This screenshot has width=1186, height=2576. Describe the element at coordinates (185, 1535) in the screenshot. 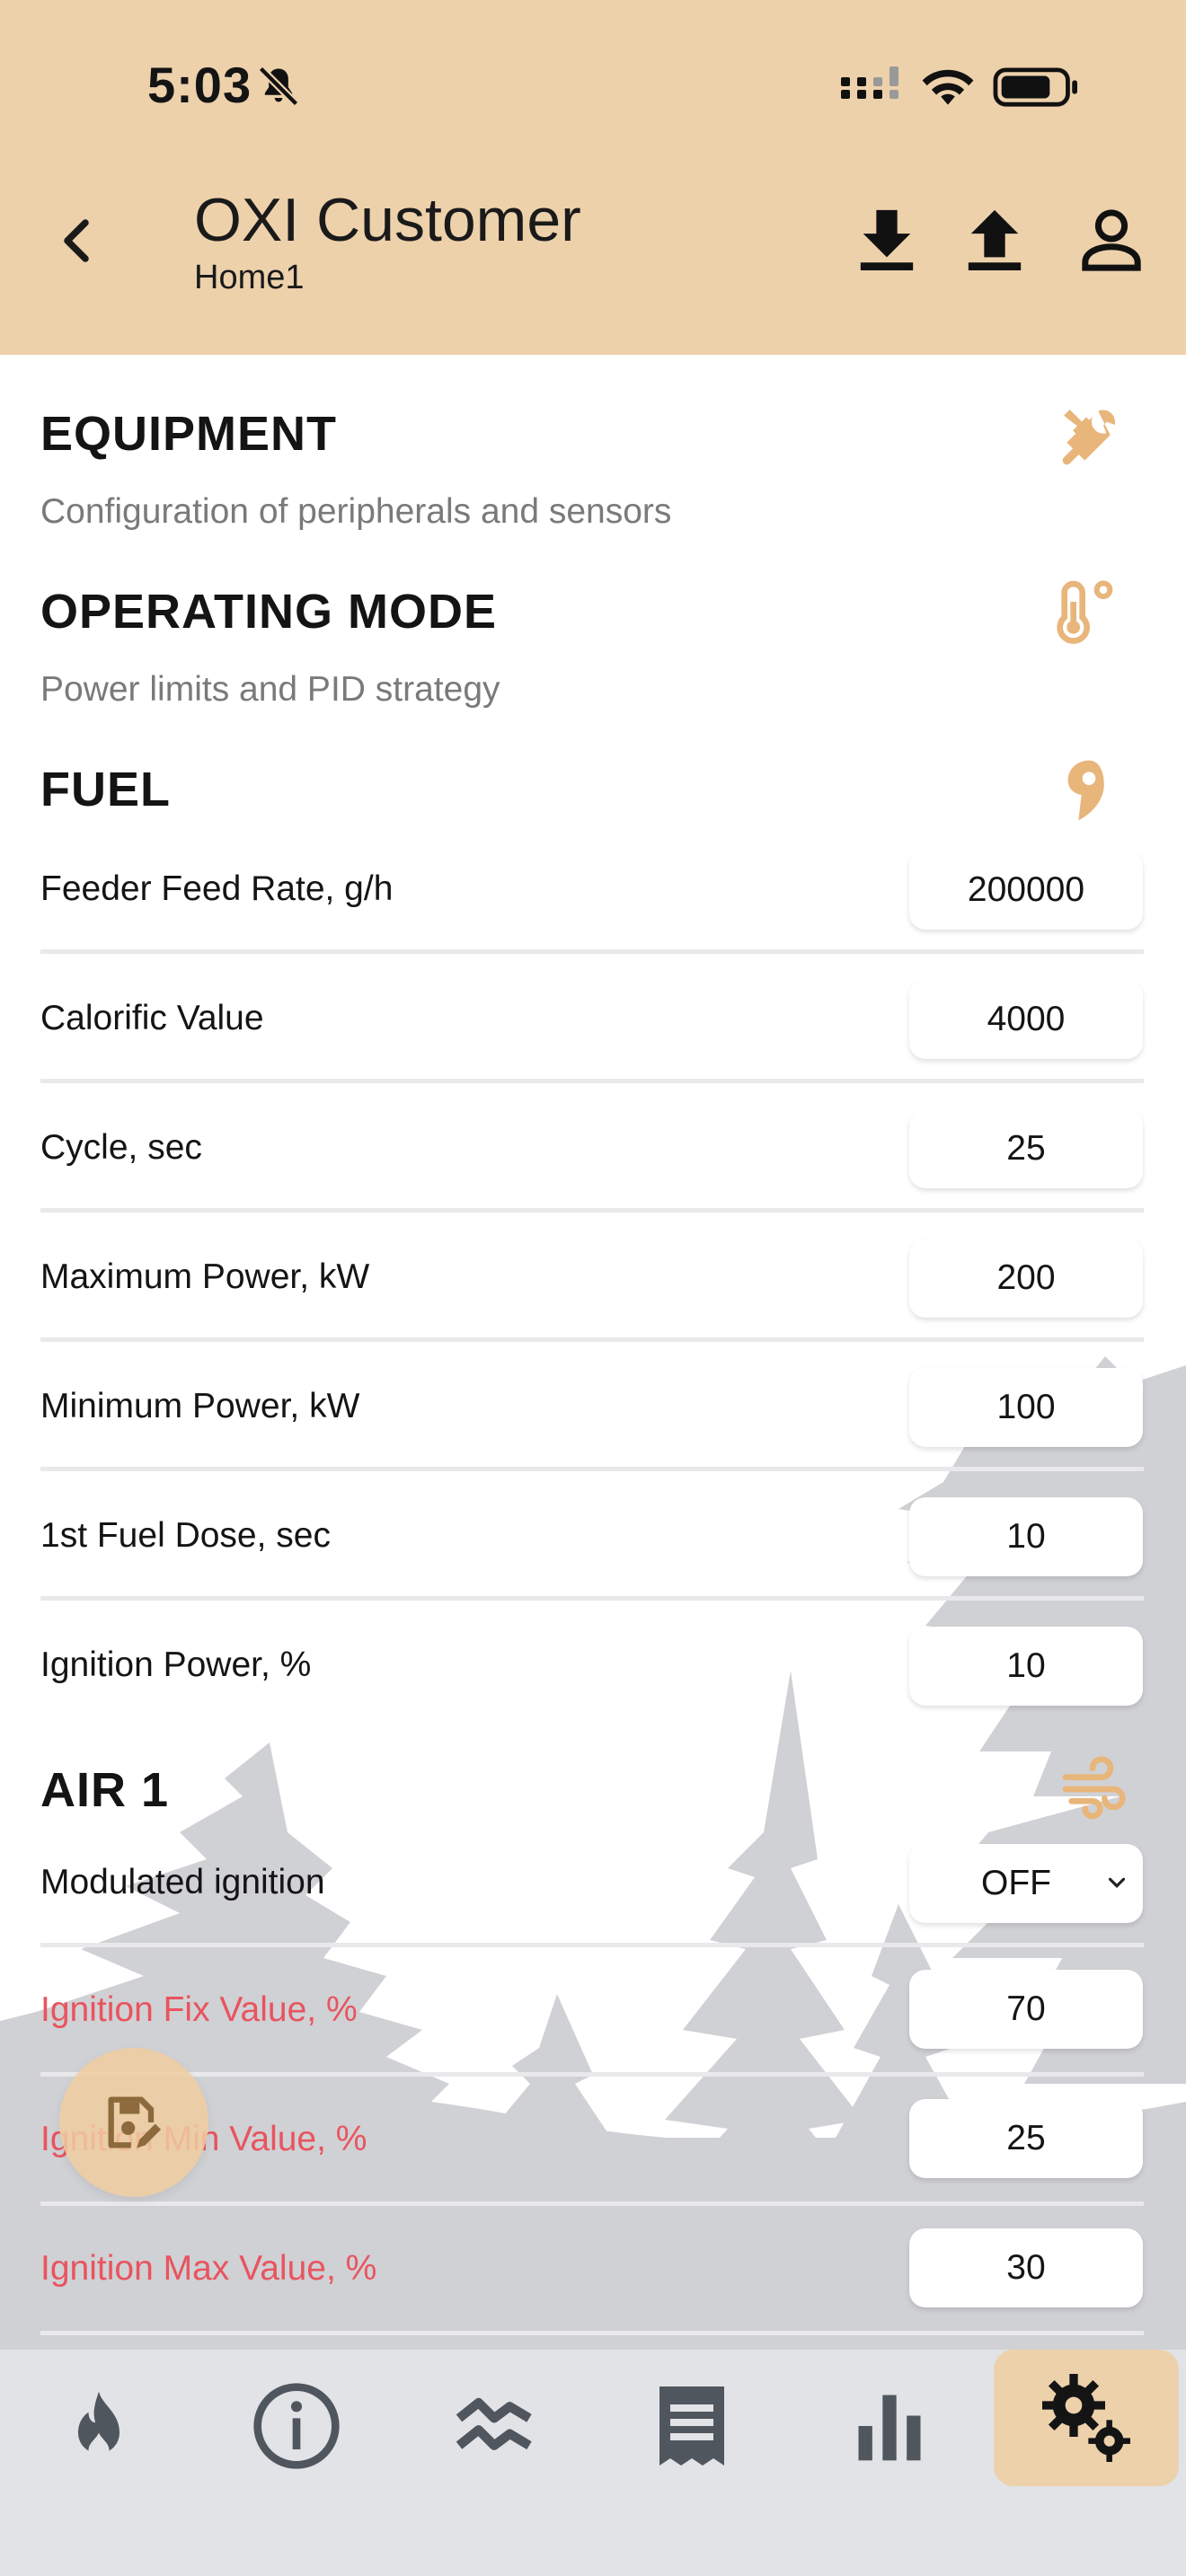

I see `fuel-label-first-dose: 1st Fuel Dose, sec` at that location.